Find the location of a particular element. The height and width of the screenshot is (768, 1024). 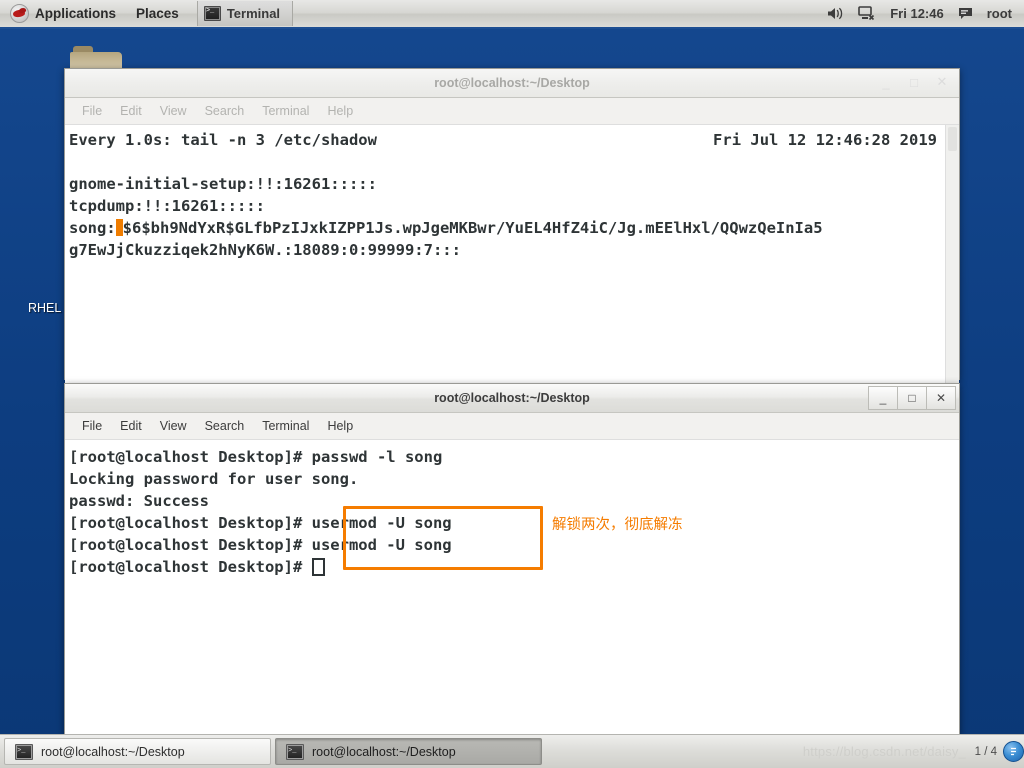

annotation-note: 解锁两次，彻底解冻 is located at coordinates (617, 525).